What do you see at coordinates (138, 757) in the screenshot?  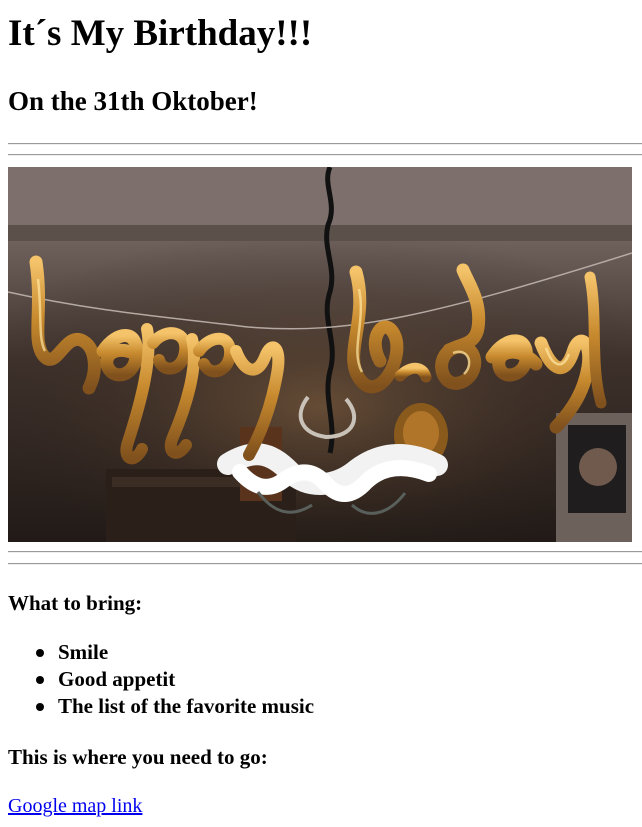 I see `directions-heading: This is where you need to go:` at bounding box center [138, 757].